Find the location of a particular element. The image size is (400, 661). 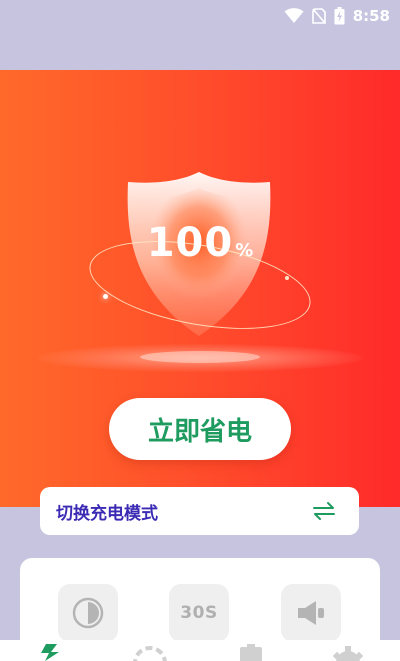

battery-percent-unit: % is located at coordinates (244, 250).